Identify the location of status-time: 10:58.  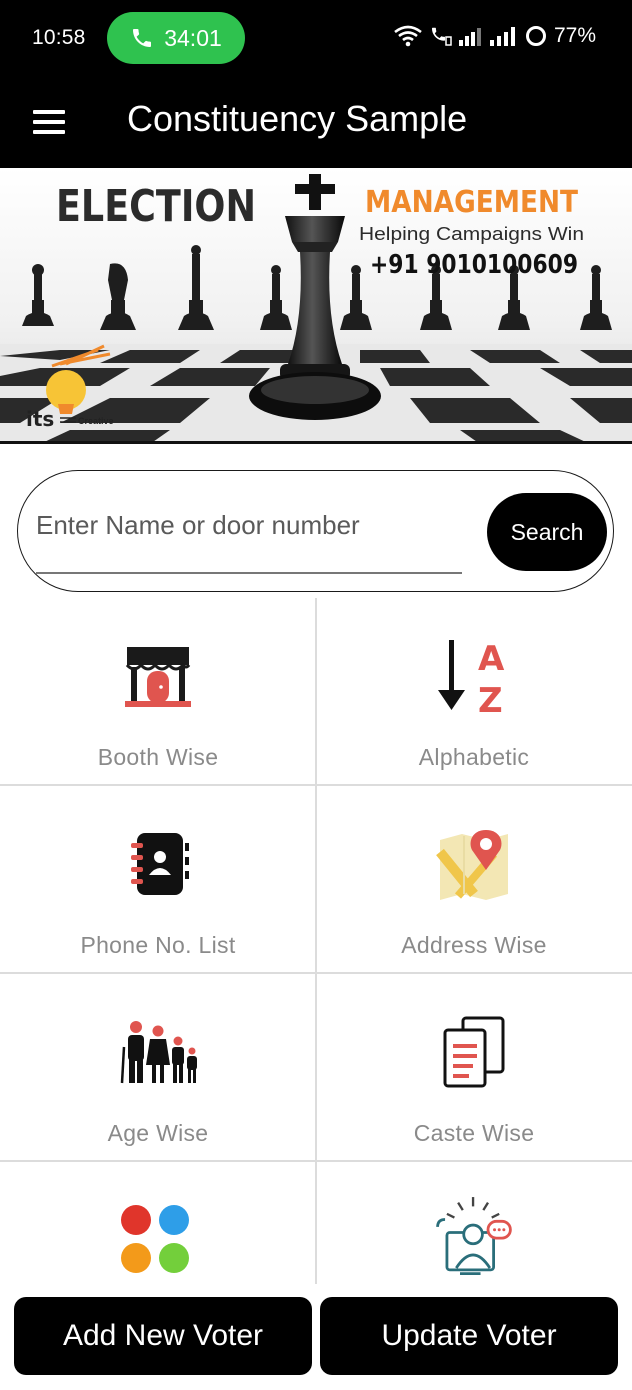
(59, 37).